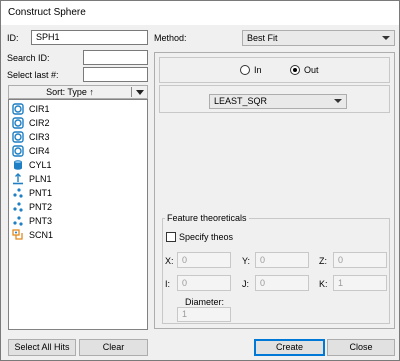  Describe the element at coordinates (171, 237) in the screenshot. I see `specify-theos-checkbox` at that location.